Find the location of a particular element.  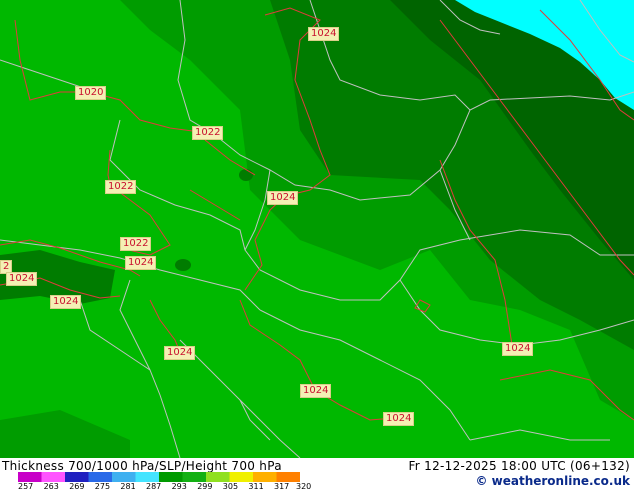

thickness-patch-small is located at coordinates (183, 265).